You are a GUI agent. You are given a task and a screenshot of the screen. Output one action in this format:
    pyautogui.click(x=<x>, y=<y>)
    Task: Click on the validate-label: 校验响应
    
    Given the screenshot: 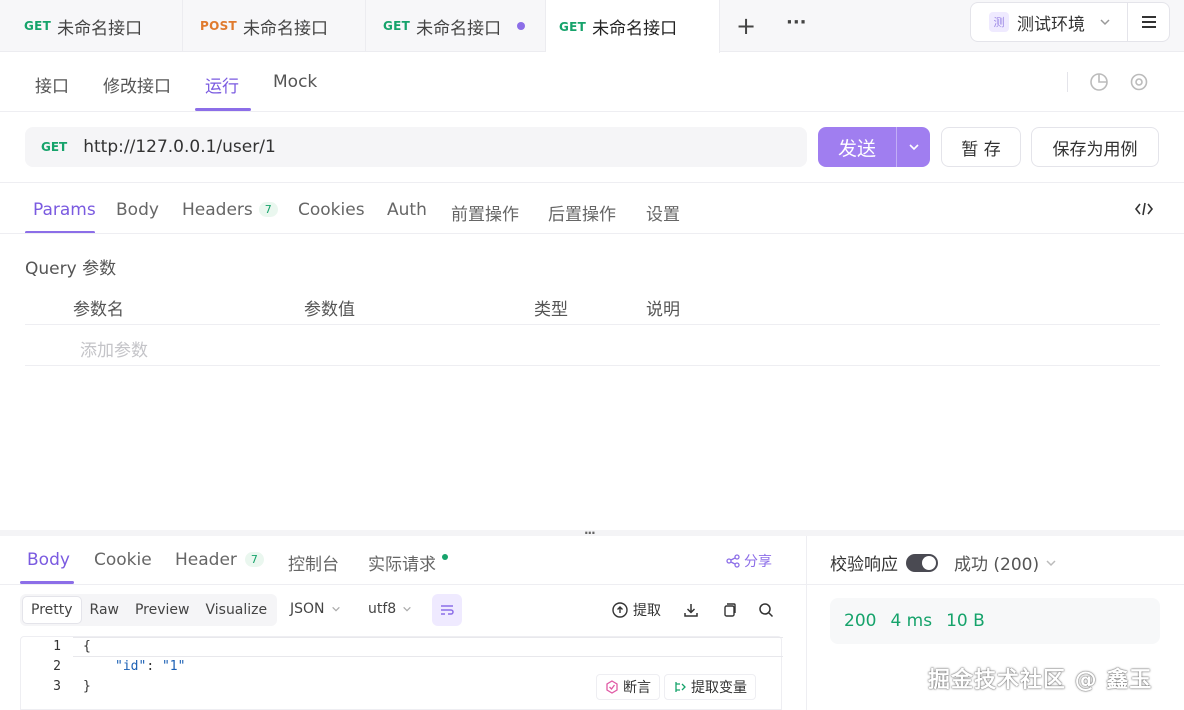 What is the action you would take?
    pyautogui.click(x=864, y=565)
    